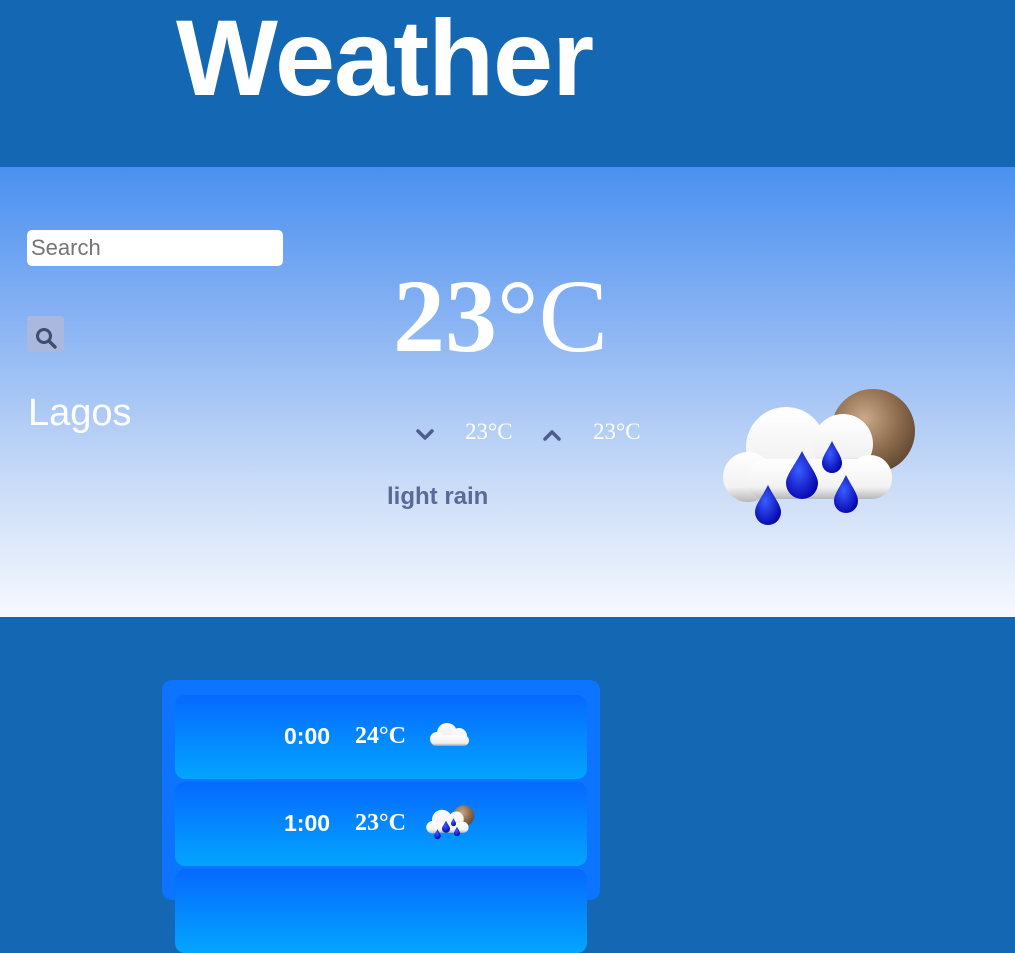  Describe the element at coordinates (438, 496) in the screenshot. I see `weather-description: light rain` at that location.